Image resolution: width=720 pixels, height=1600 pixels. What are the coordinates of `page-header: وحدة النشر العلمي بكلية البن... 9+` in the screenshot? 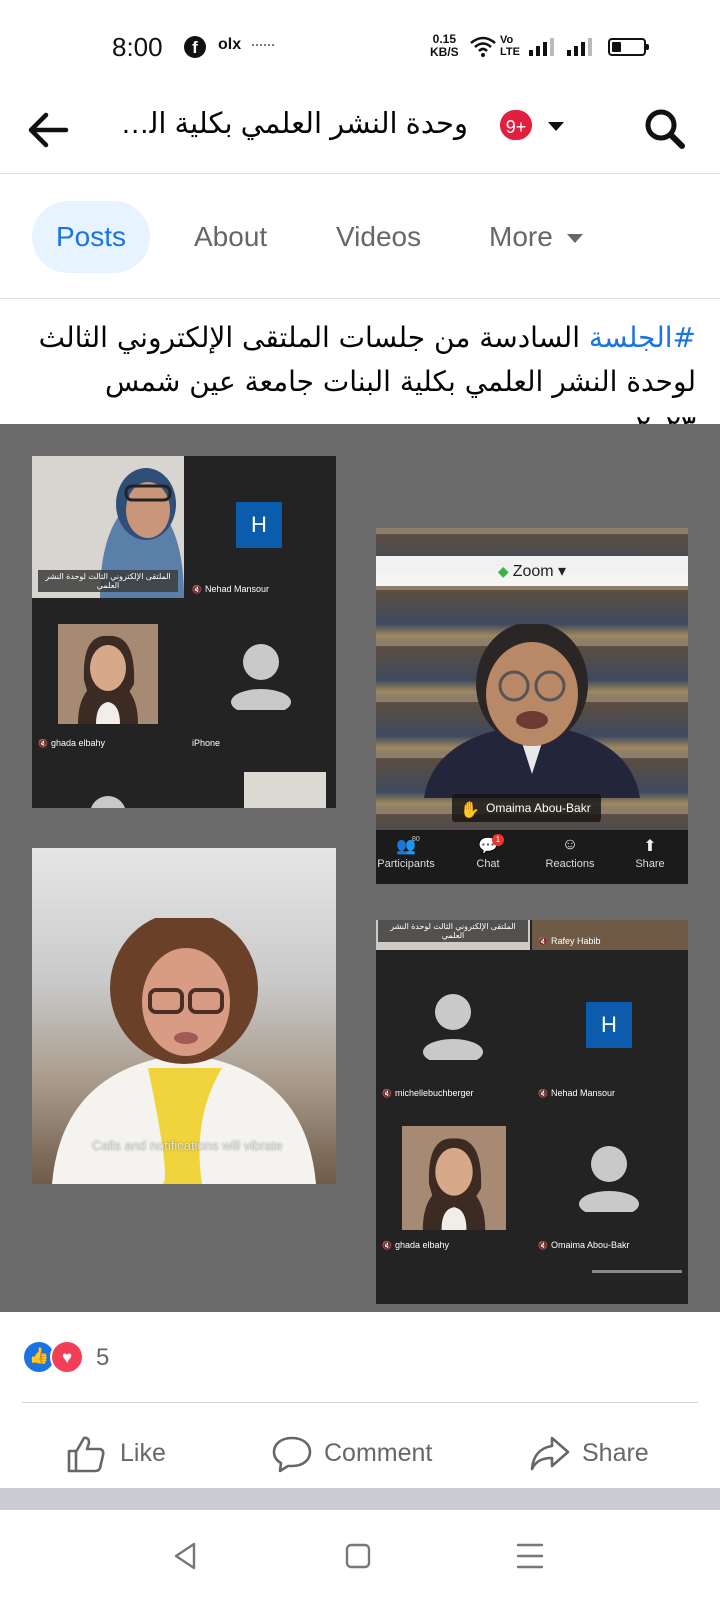 It's located at (360, 132).